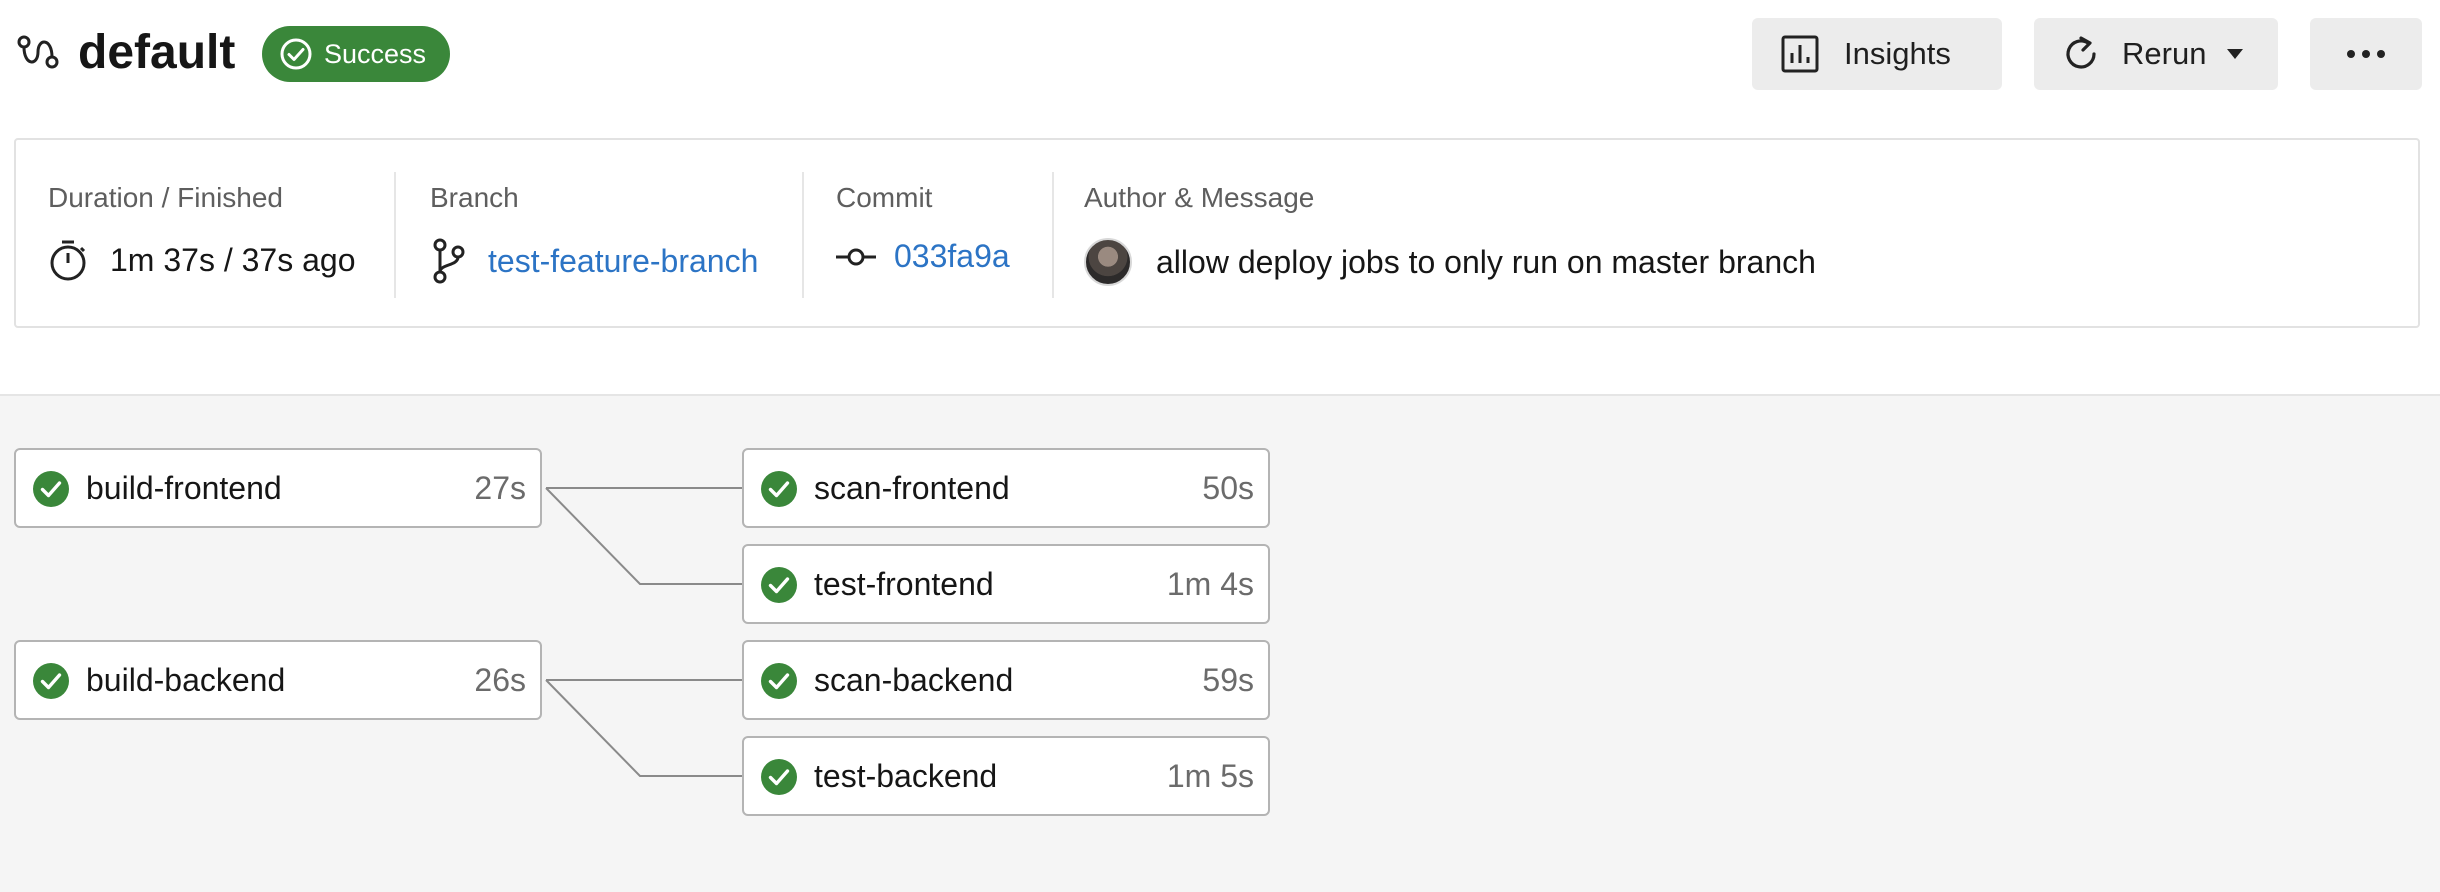 The height and width of the screenshot is (892, 2440). Describe the element at coordinates (1897, 53) in the screenshot. I see `insights-label: Insights` at that location.